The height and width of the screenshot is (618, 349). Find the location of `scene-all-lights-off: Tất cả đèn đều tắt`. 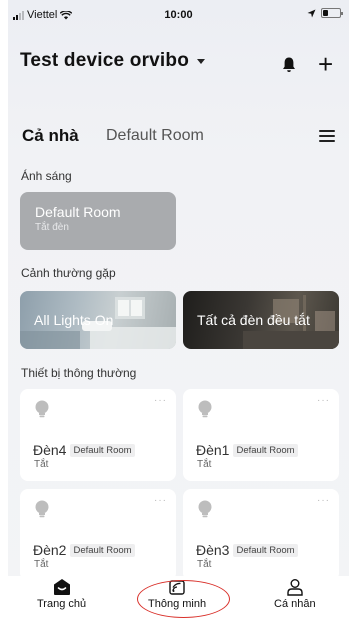

scene-all-lights-off: Tất cả đèn đều tắt is located at coordinates (261, 320).